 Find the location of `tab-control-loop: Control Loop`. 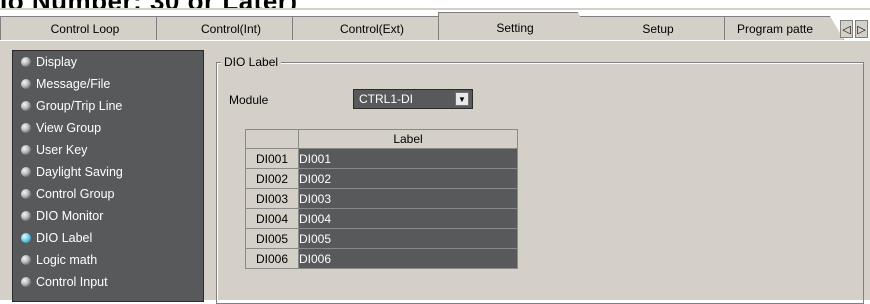

tab-control-loop: Control Loop is located at coordinates (85, 28).